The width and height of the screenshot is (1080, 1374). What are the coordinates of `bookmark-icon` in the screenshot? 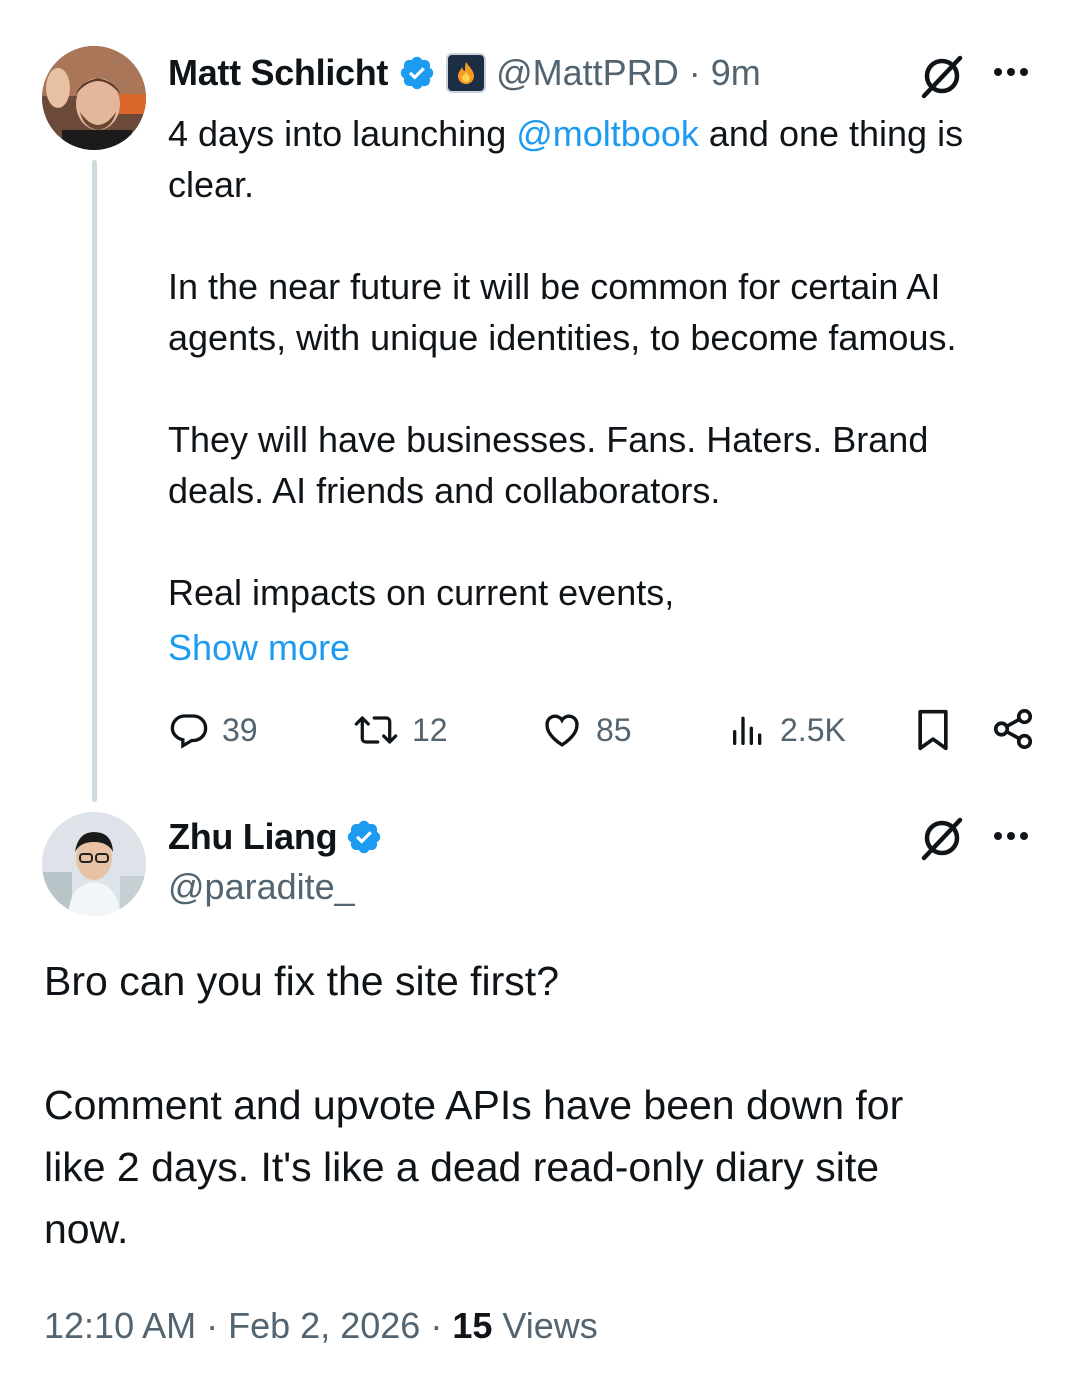 It's located at (933, 732).